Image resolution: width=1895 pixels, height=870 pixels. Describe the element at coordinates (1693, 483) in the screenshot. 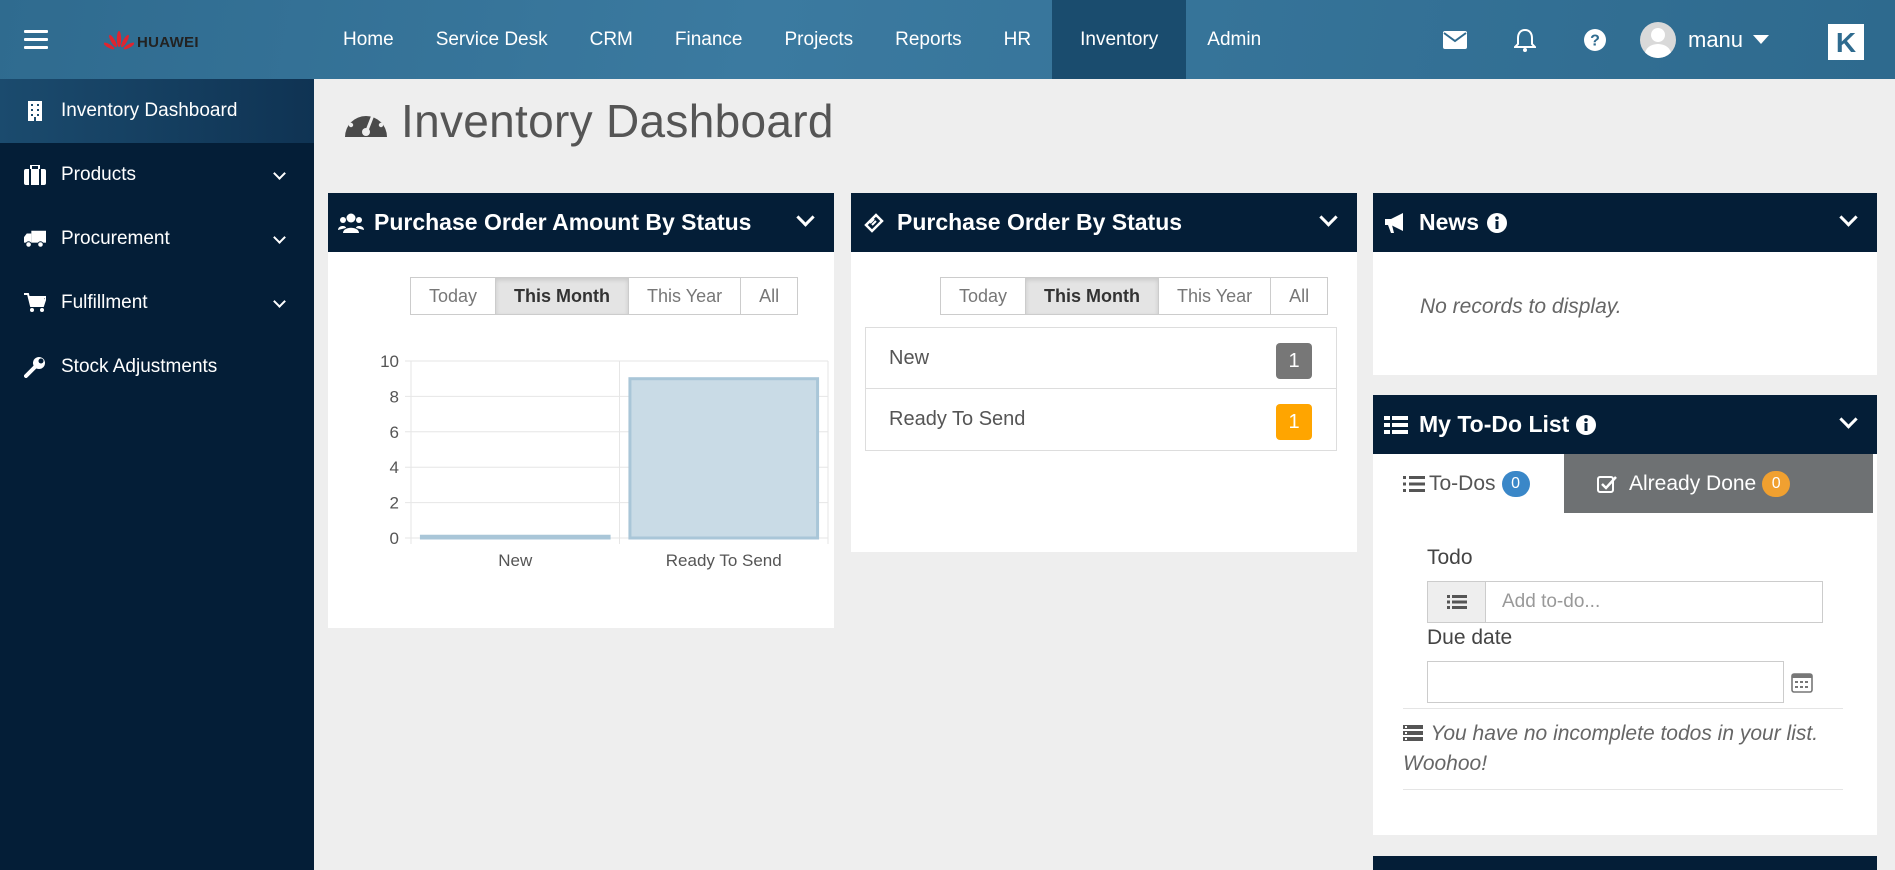

I see `tab-already-done-label: Already Done` at that location.